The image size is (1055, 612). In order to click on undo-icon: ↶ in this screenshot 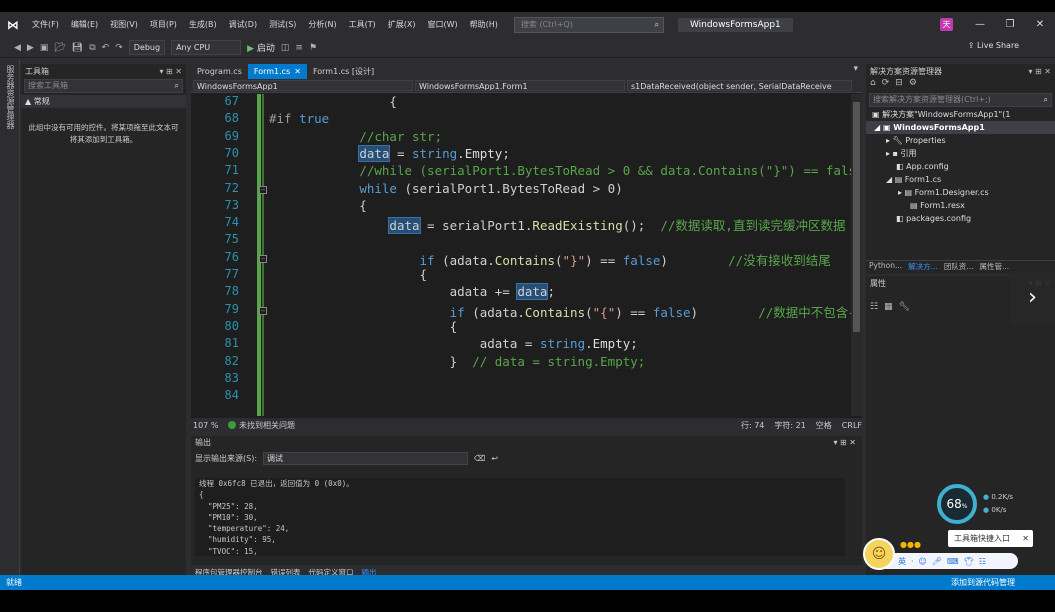, I will do `click(106, 48)`.